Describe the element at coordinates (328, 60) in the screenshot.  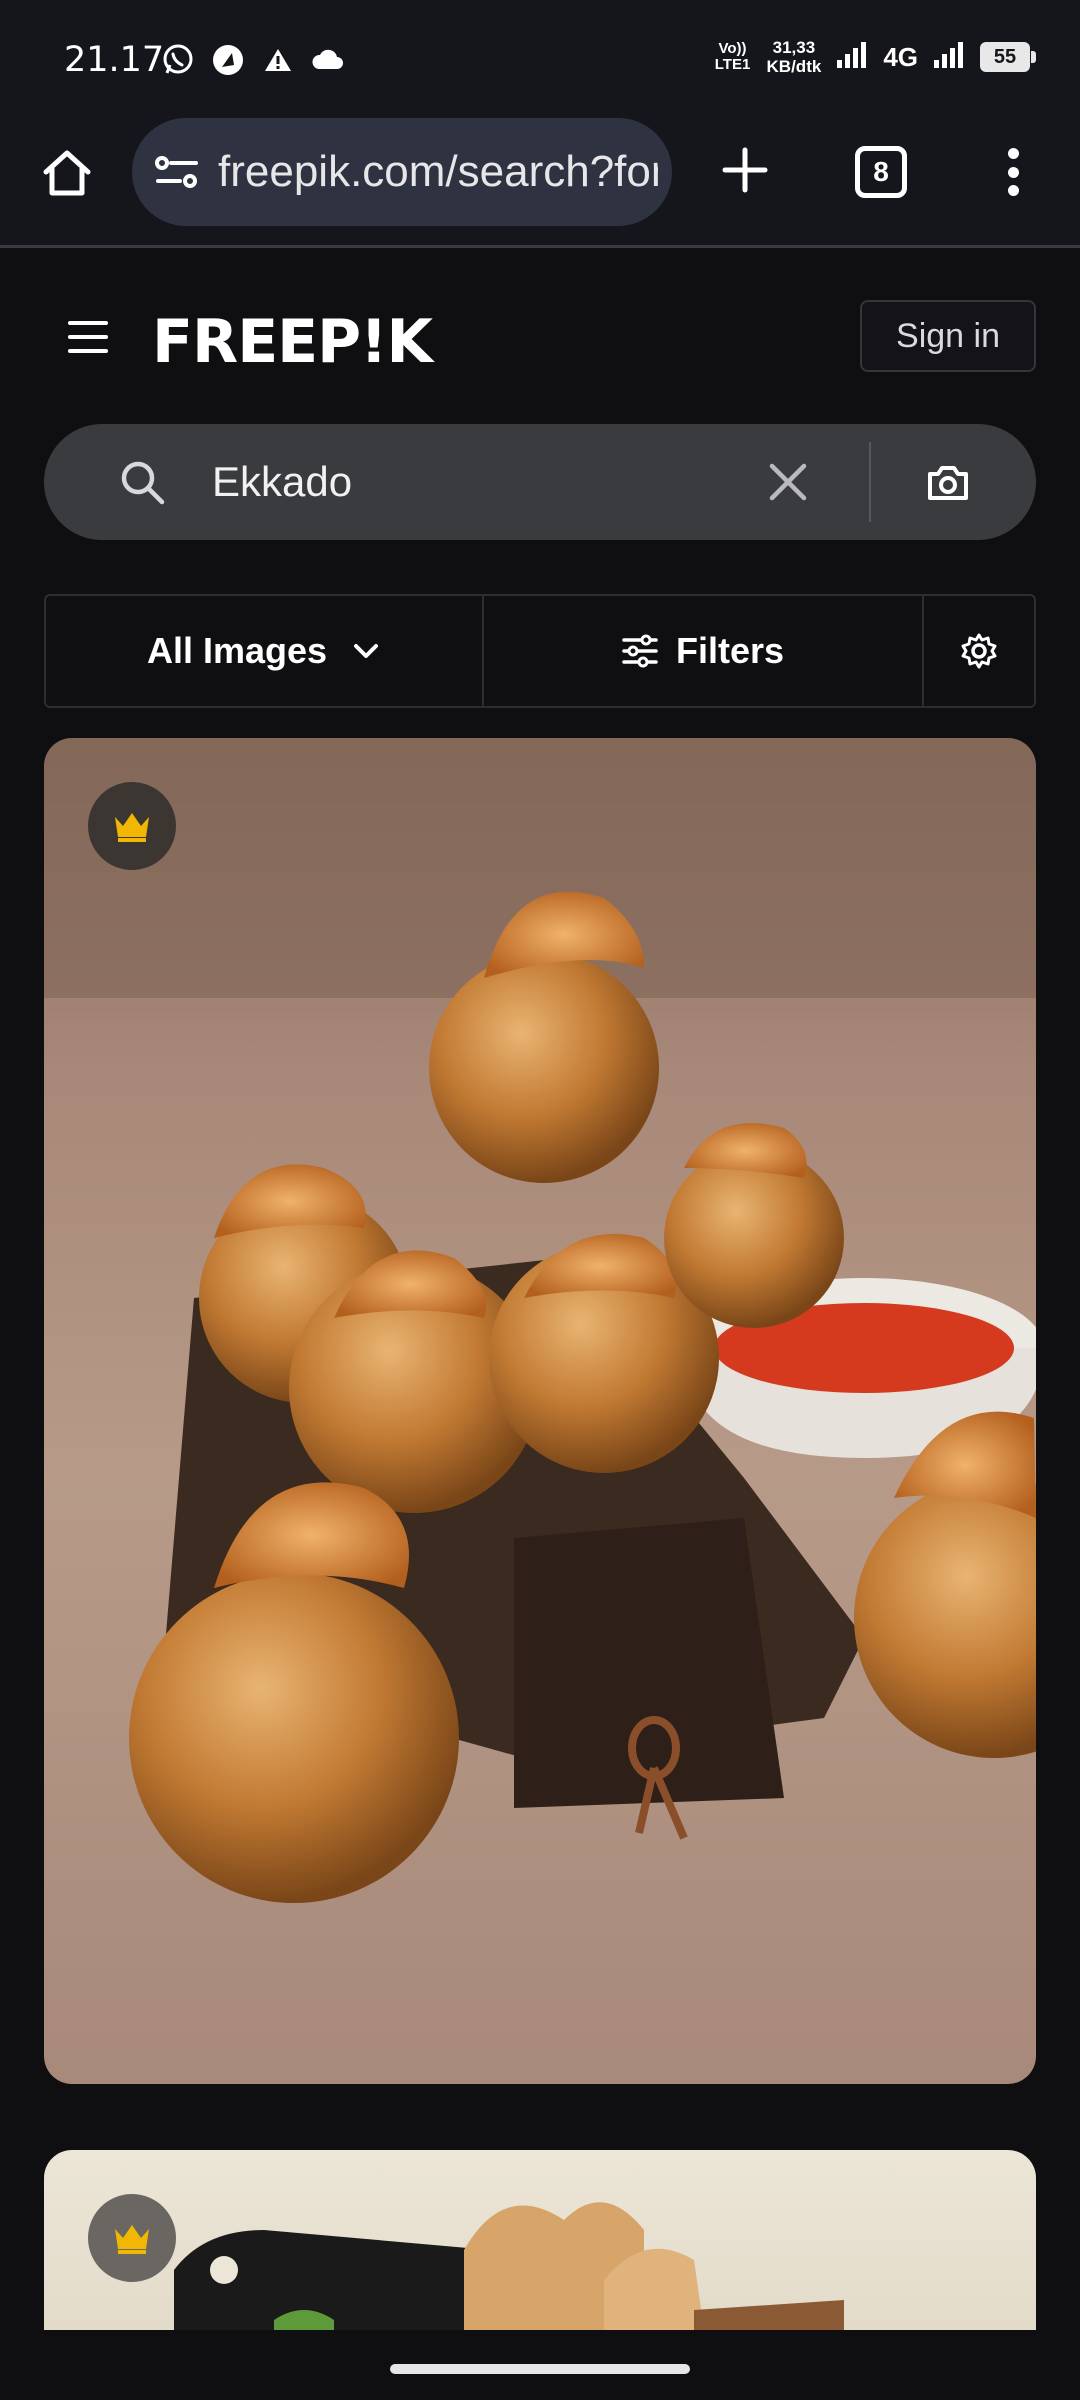
I see `cloud-icon` at that location.